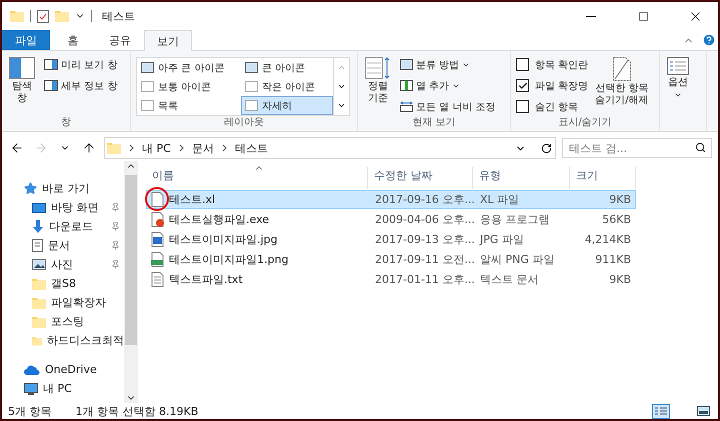  I want to click on checkbox-label: 숨긴 항목, so click(556, 107).